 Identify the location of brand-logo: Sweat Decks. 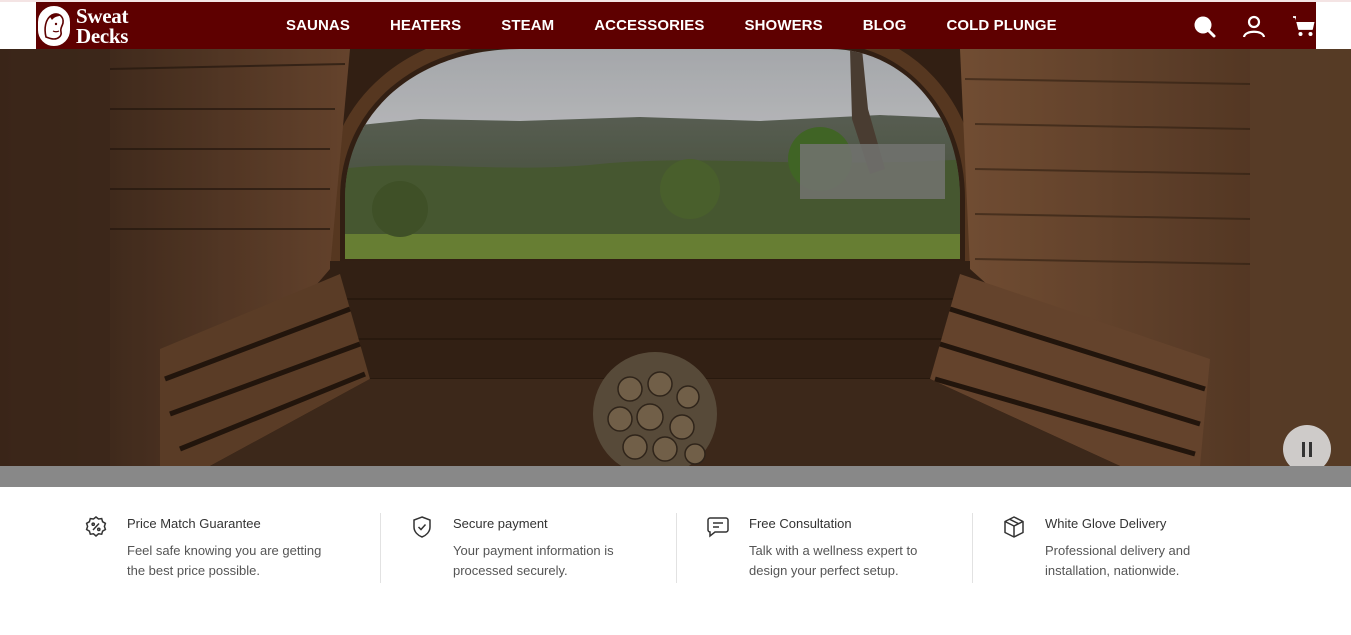
(82, 25).